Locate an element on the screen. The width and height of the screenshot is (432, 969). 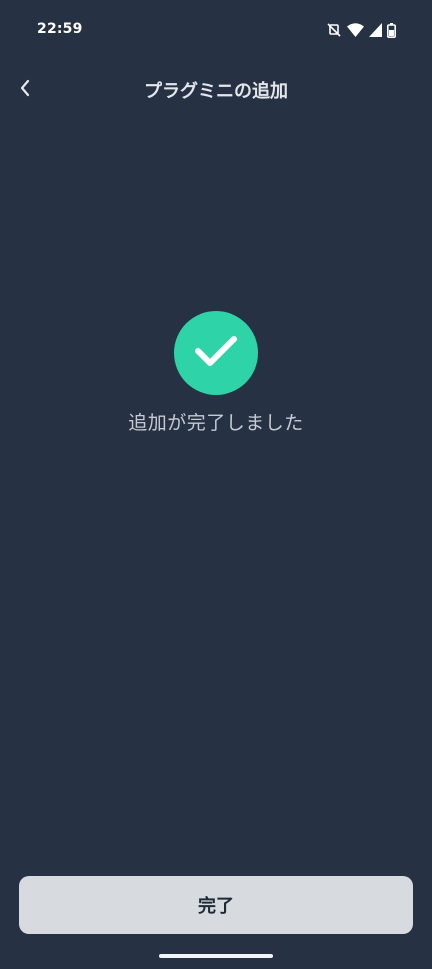
wifi-icon is located at coordinates (355, 30).